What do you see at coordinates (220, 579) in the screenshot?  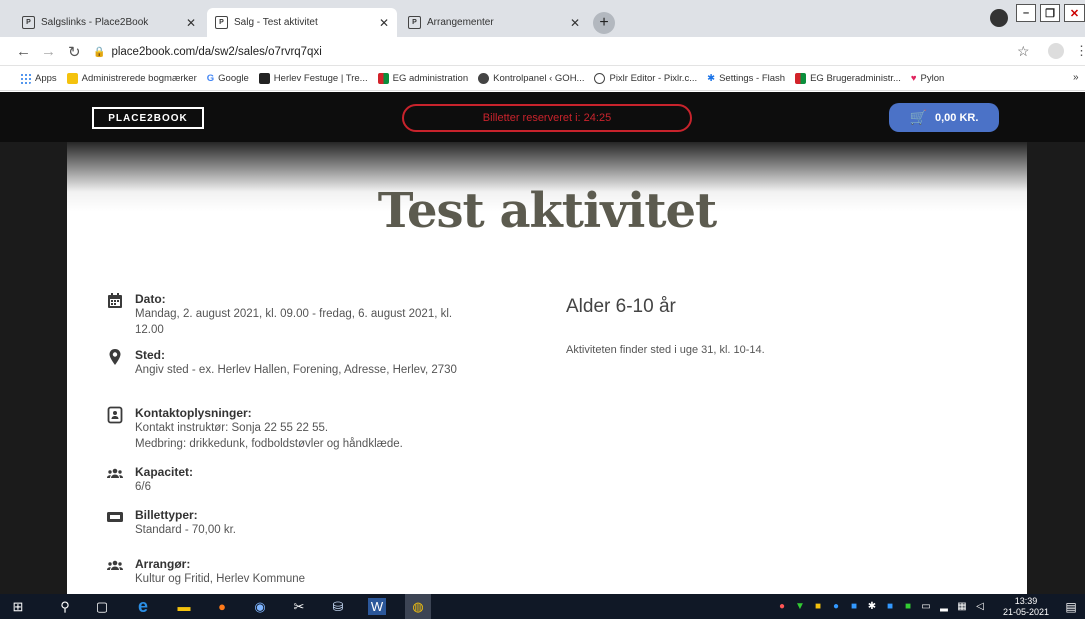 I see `info-value: Kultur og Fritid, Herlev Kommune` at bounding box center [220, 579].